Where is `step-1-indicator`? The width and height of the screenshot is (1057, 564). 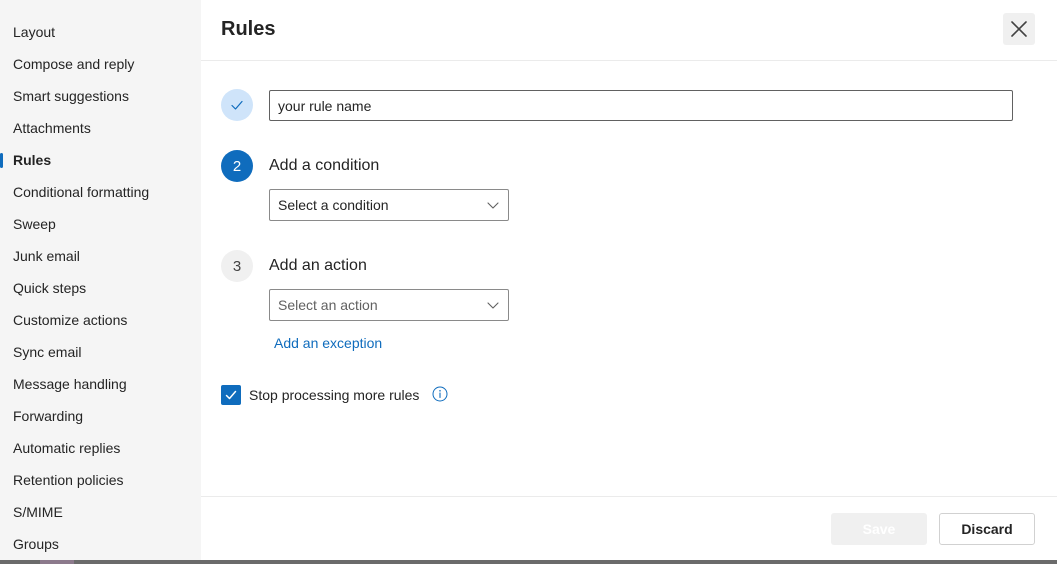 step-1-indicator is located at coordinates (237, 105).